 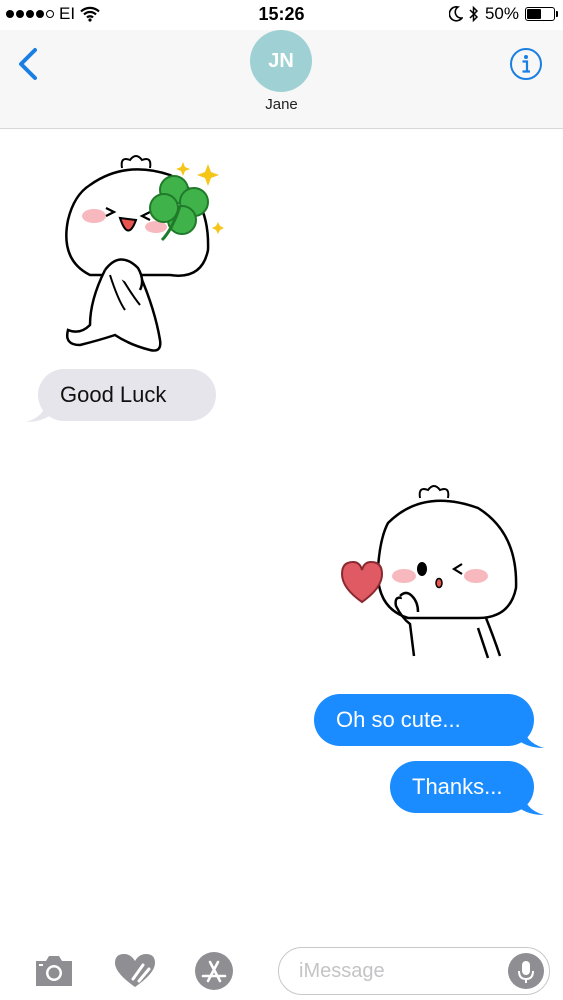 What do you see at coordinates (54, 971) in the screenshot?
I see `camera-icon` at bounding box center [54, 971].